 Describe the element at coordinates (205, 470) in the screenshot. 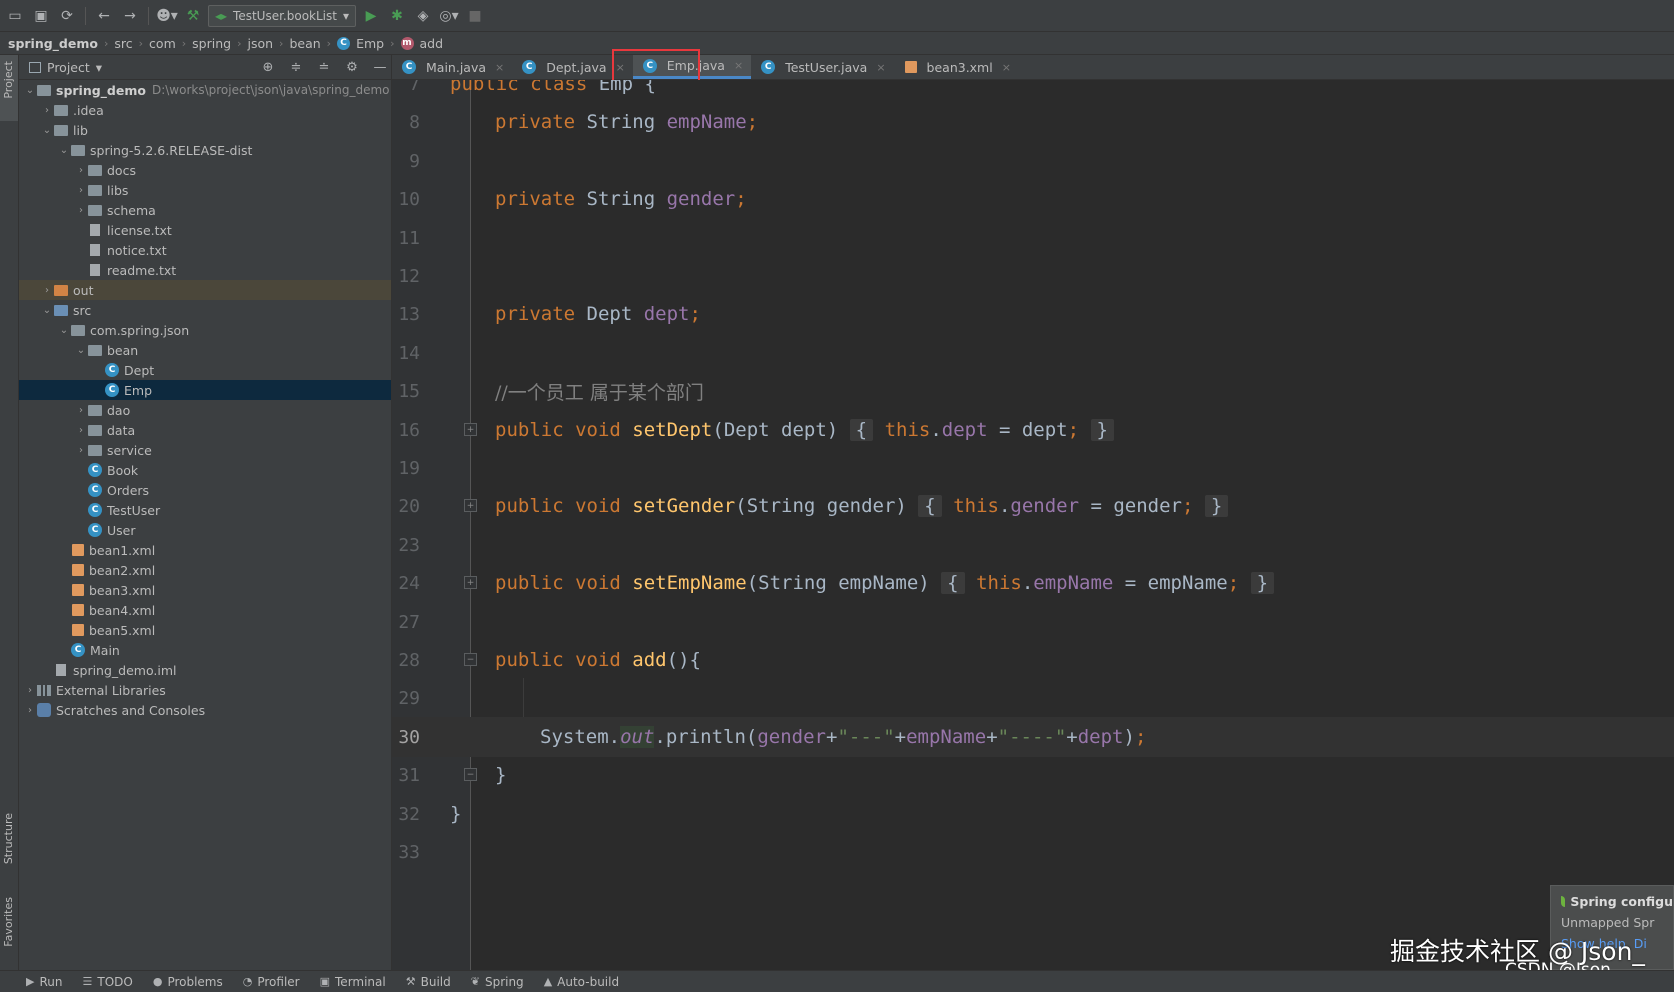

I see `tree-item-book: C Book` at that location.